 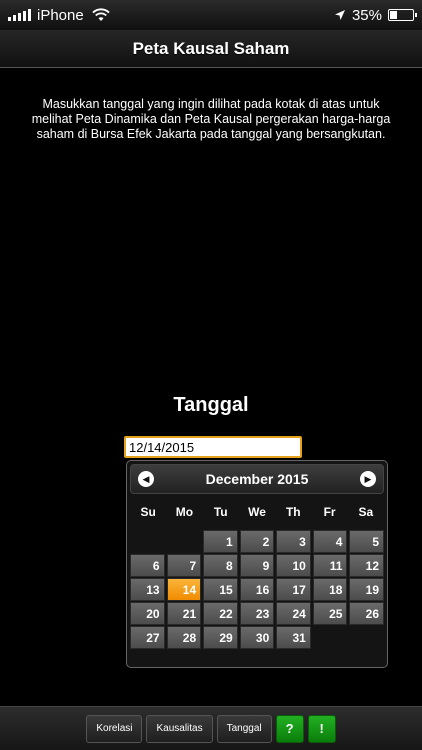 I want to click on calendar-day: 13, so click(x=147, y=589).